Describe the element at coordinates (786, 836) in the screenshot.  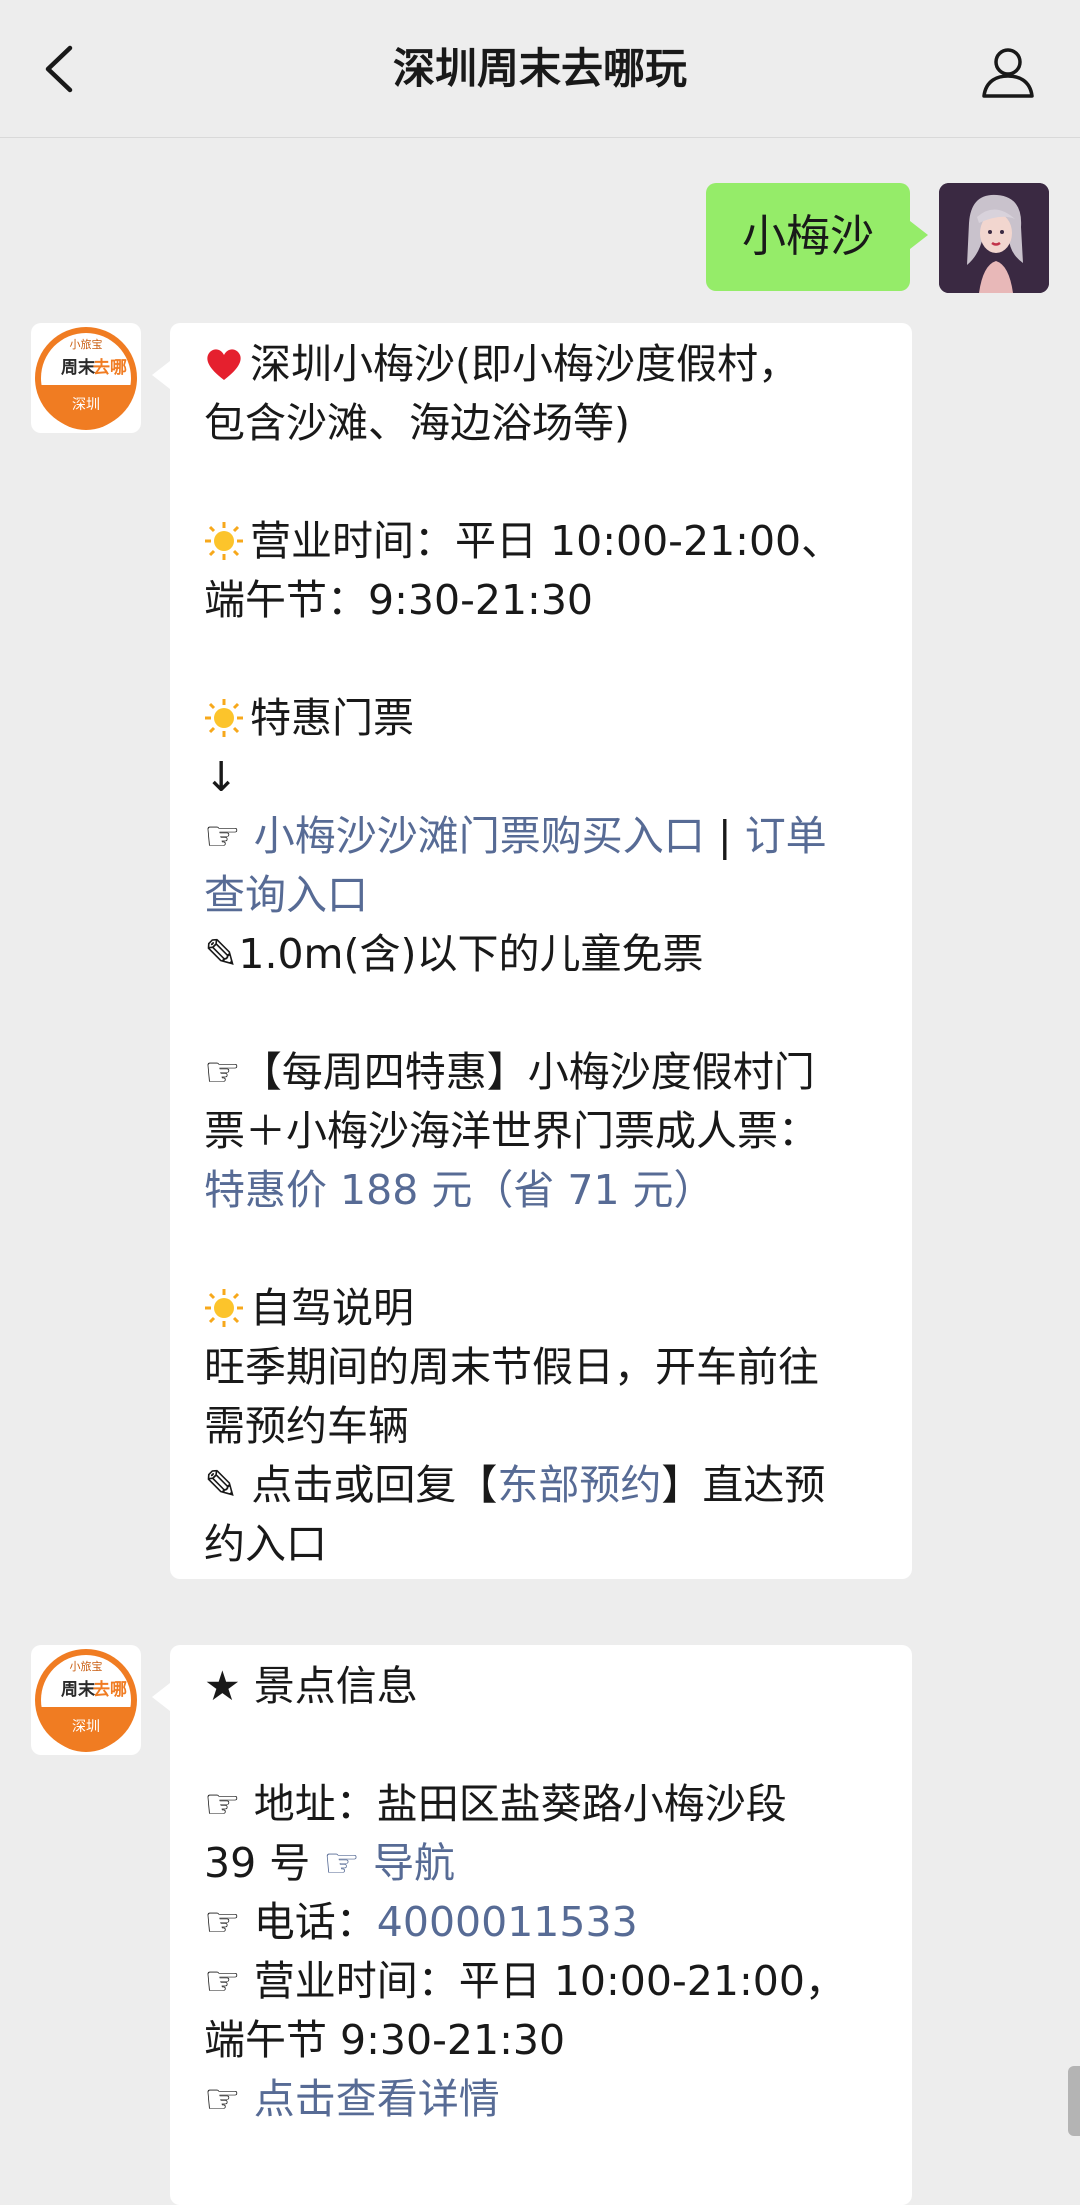
I see `order-query-link: 订单` at that location.